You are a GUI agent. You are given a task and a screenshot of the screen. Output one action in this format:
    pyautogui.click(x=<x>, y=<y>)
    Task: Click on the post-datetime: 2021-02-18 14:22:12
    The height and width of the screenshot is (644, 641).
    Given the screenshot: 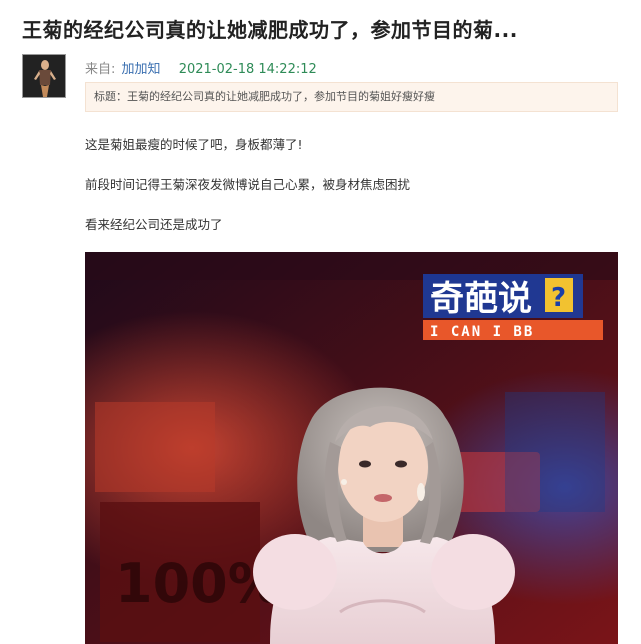 What is the action you would take?
    pyautogui.click(x=247, y=69)
    